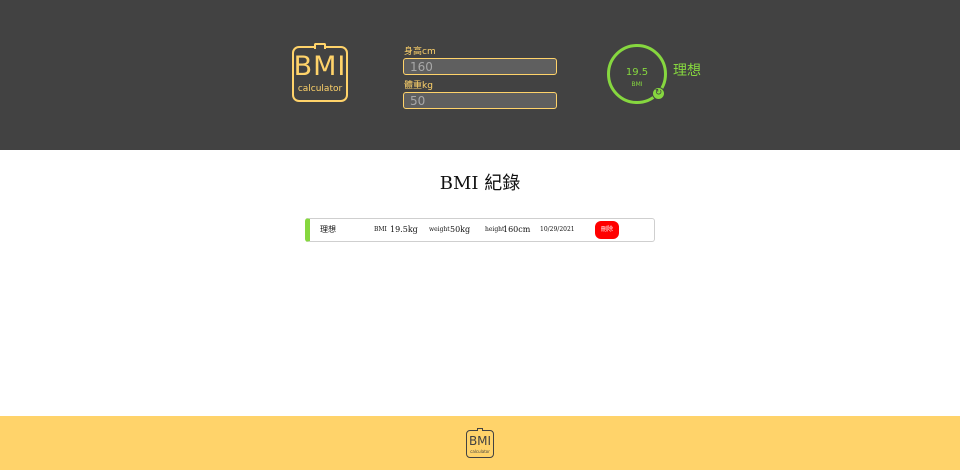 Image resolution: width=960 pixels, height=470 pixels. Describe the element at coordinates (495, 229) in the screenshot. I see `record-height-label: height` at that location.